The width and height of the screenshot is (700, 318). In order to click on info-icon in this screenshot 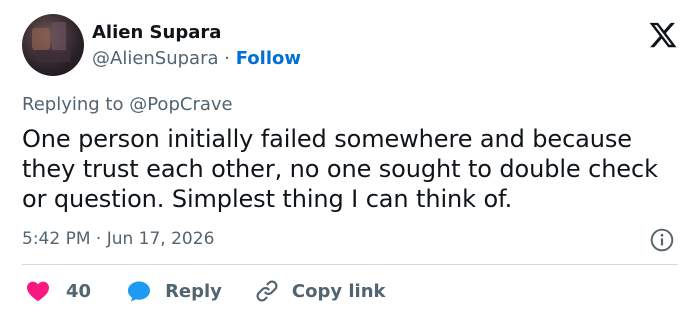, I will do `click(662, 240)`.